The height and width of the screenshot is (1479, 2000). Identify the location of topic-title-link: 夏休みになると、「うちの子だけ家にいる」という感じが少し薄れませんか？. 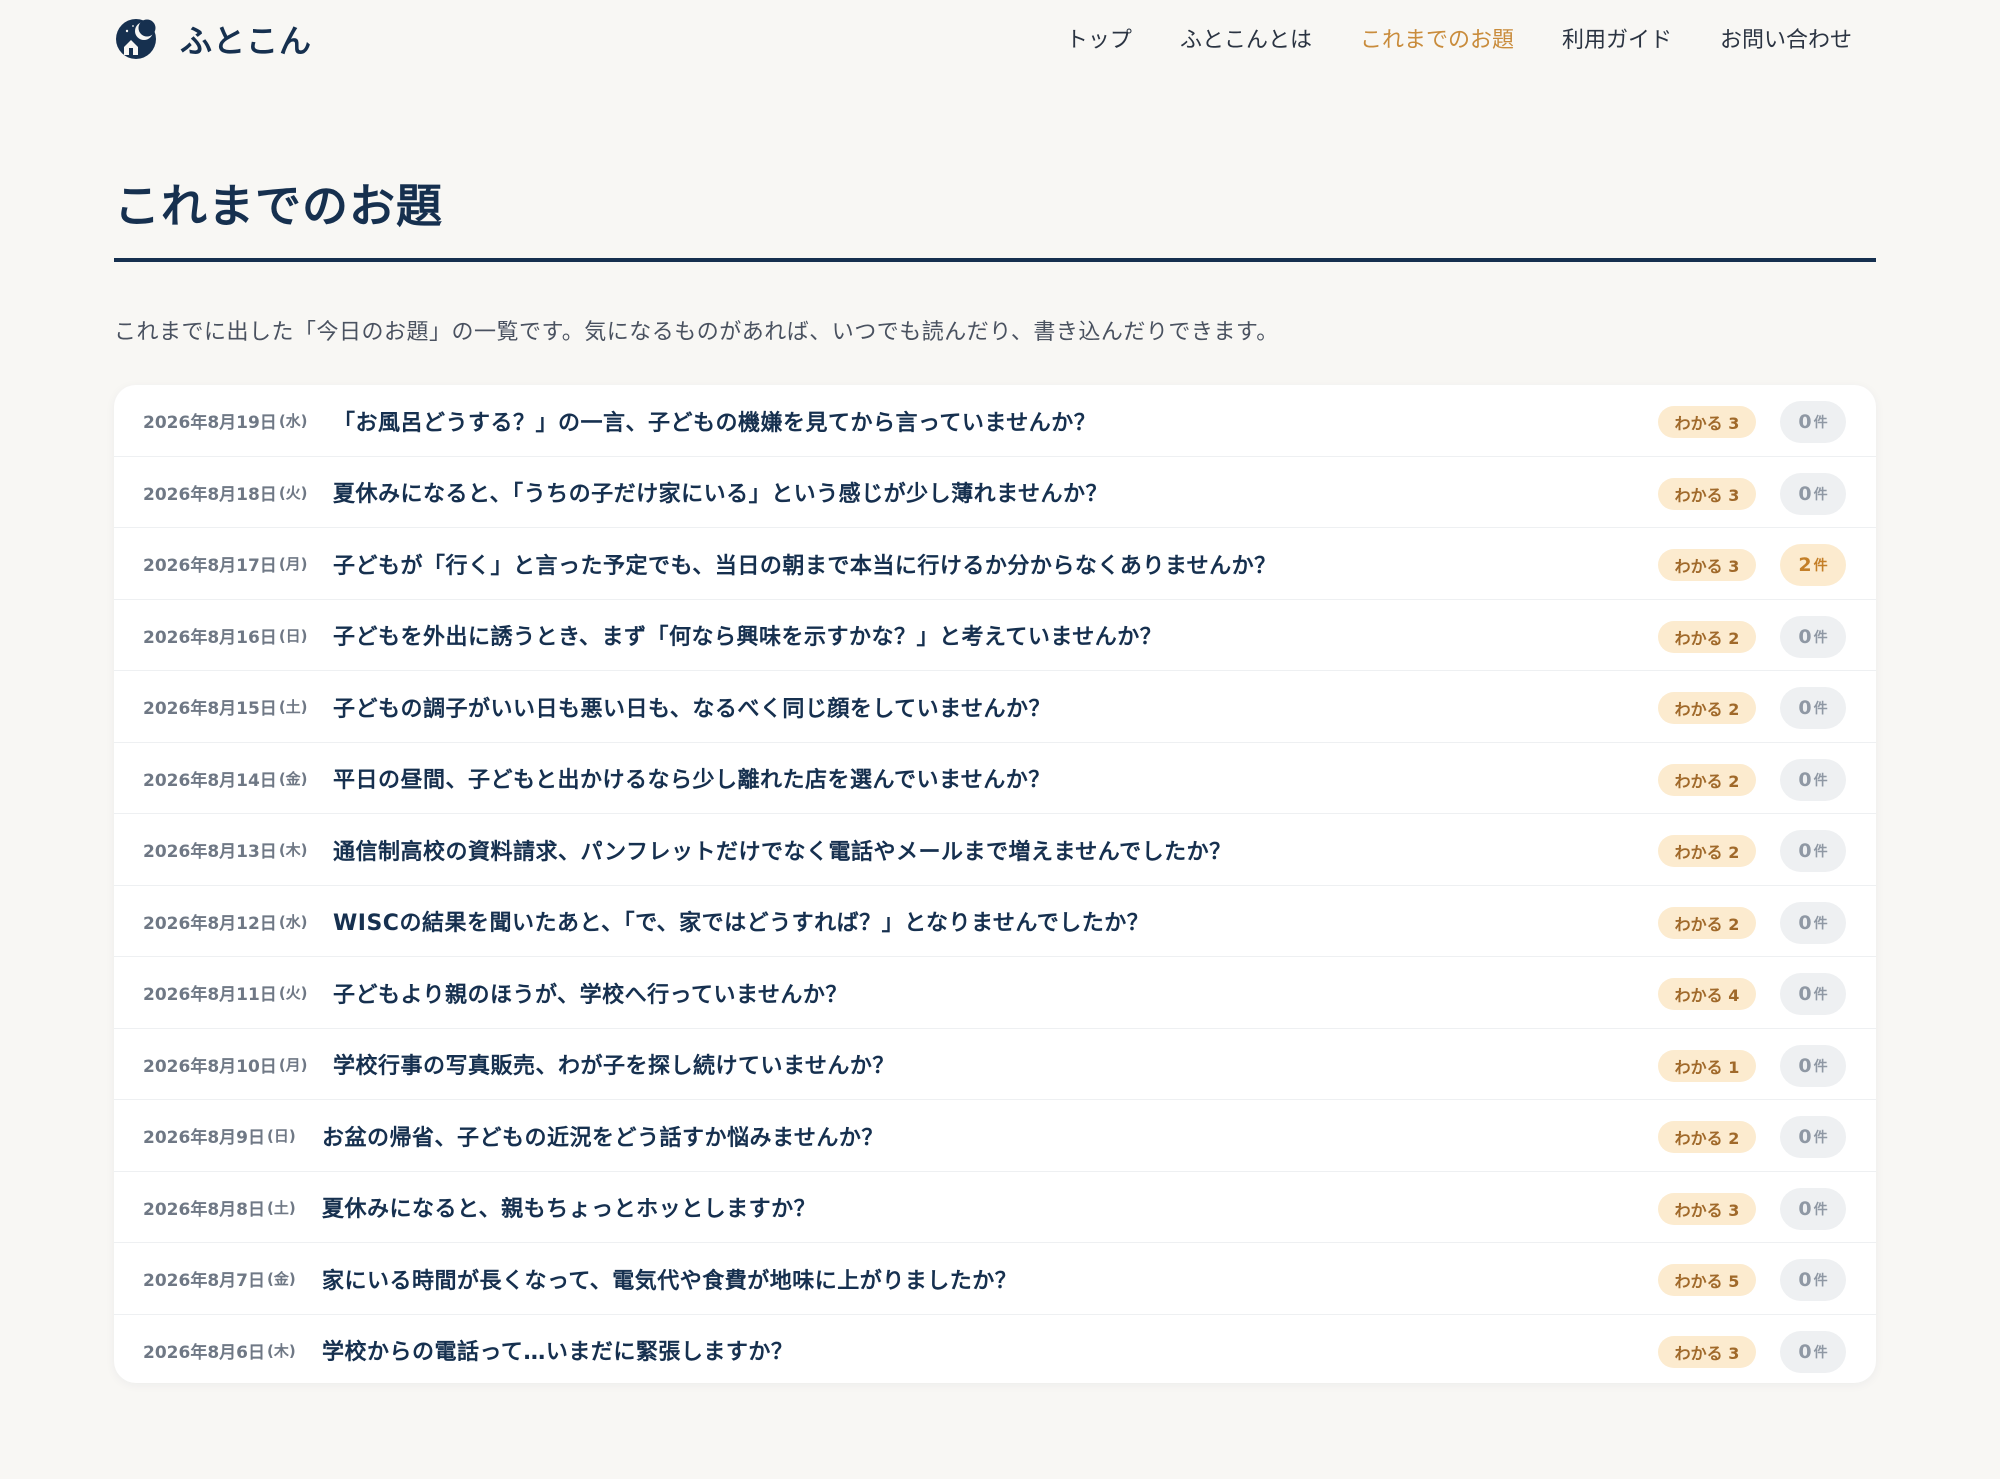
(720, 493).